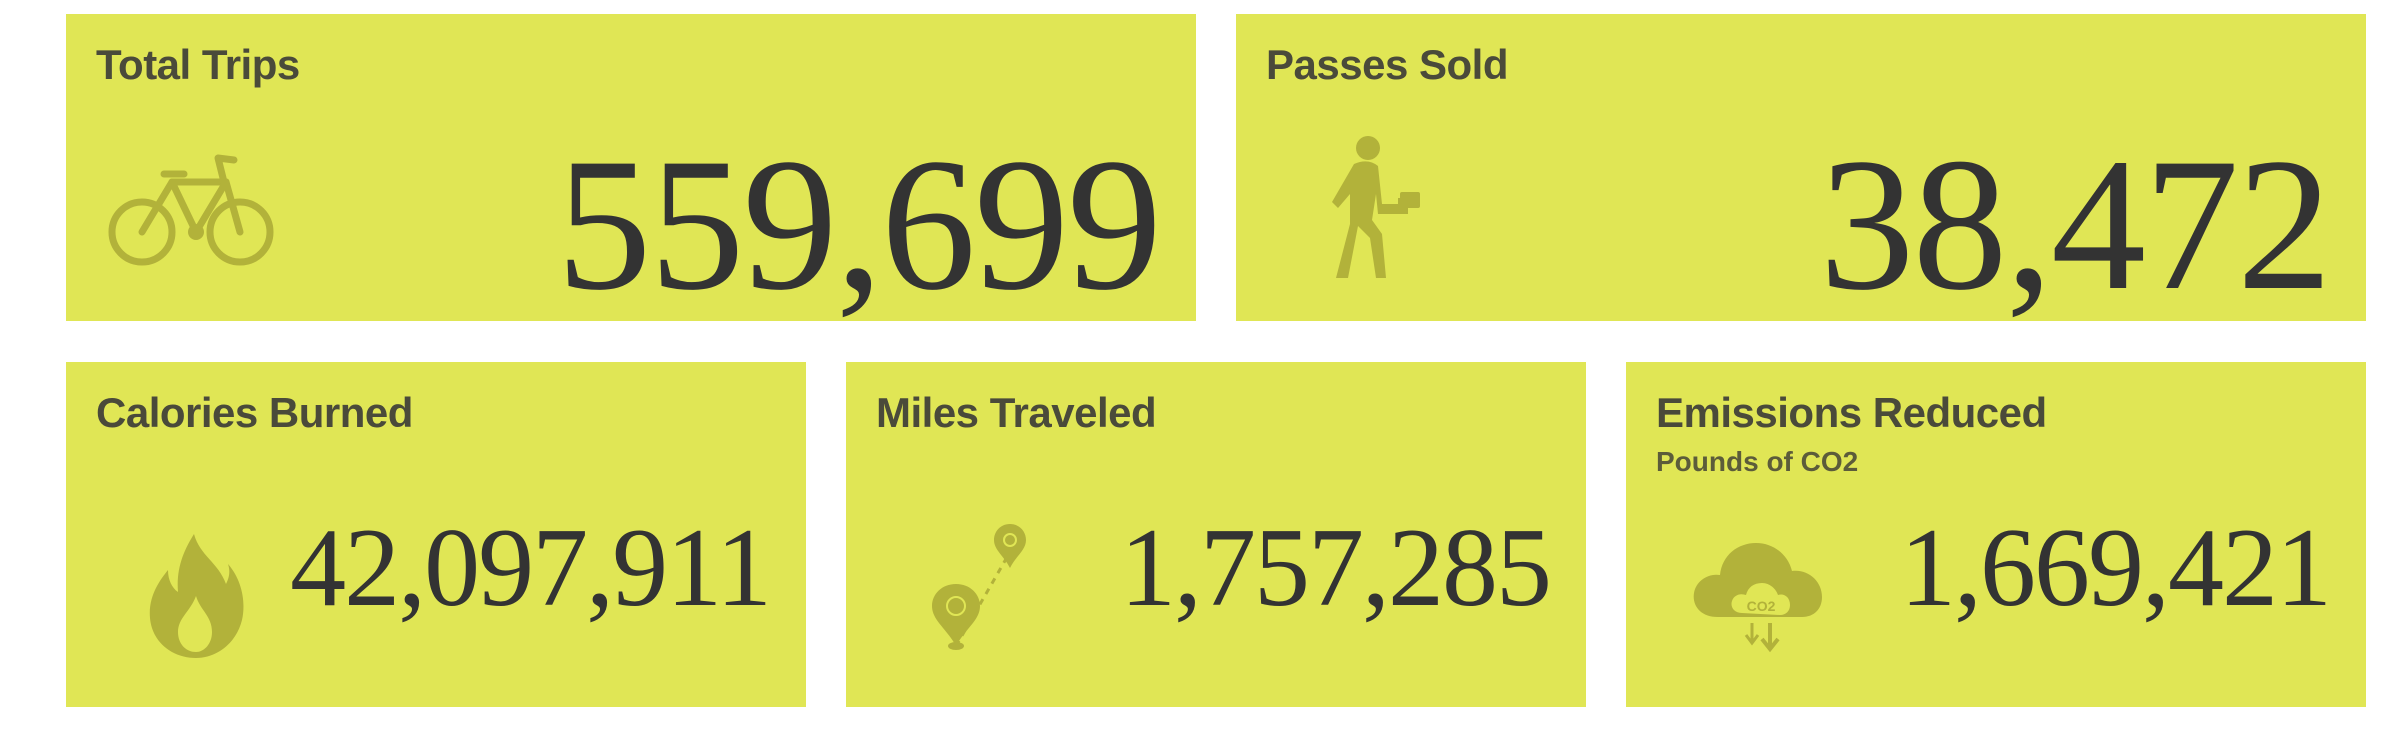 This screenshot has height=732, width=2404. What do you see at coordinates (2116, 568) in the screenshot?
I see `emissions-reduced-value: 1,669,421` at bounding box center [2116, 568].